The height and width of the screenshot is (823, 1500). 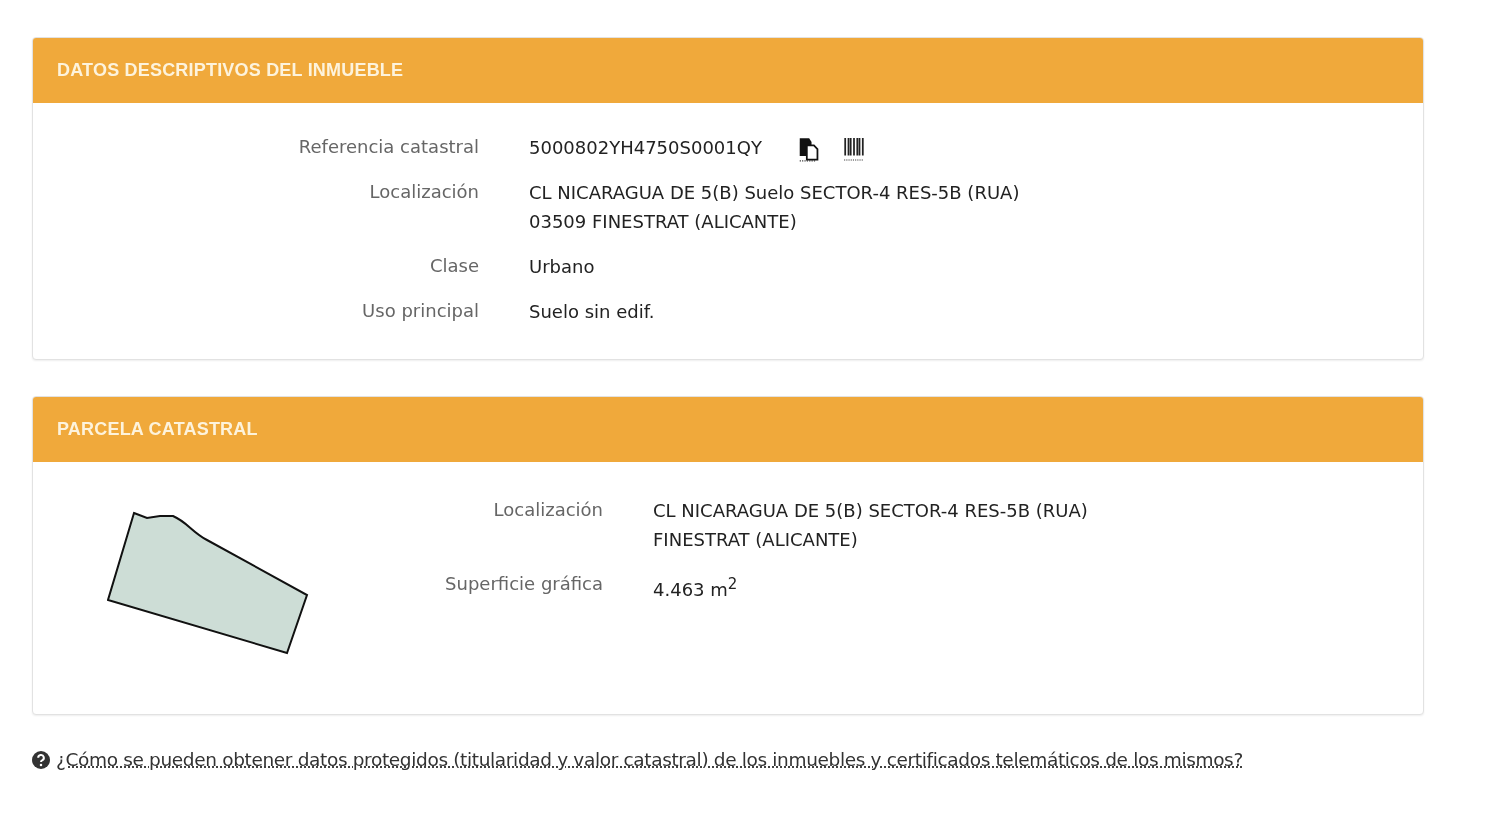 I want to click on help-icon, so click(x=41, y=759).